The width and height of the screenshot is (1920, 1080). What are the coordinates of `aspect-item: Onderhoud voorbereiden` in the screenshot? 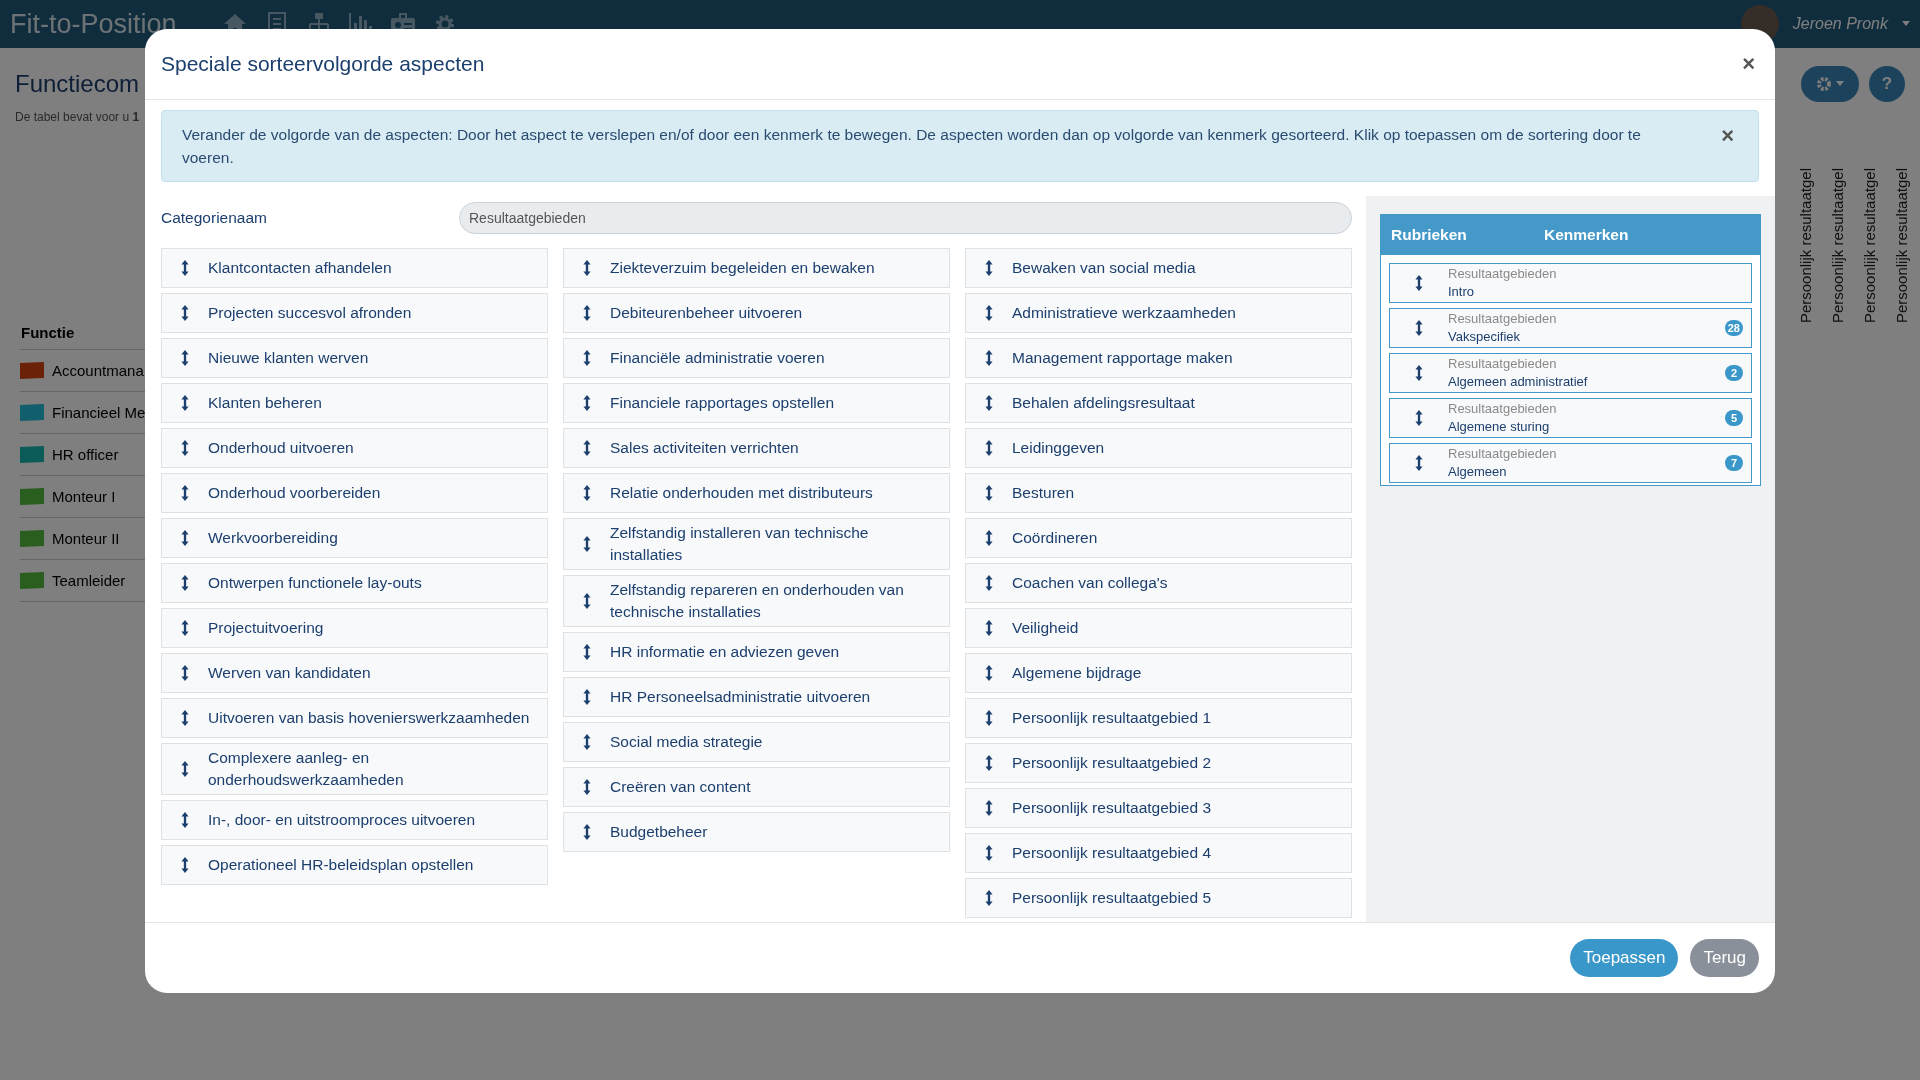 It's located at (354, 493).